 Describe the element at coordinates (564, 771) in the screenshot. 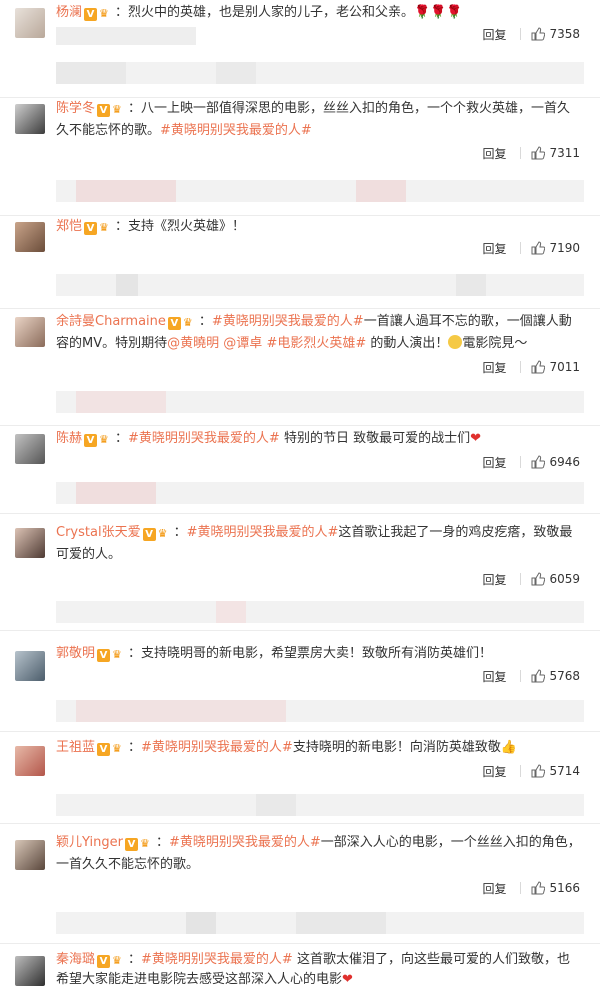

I see `like-count: 5714` at that location.